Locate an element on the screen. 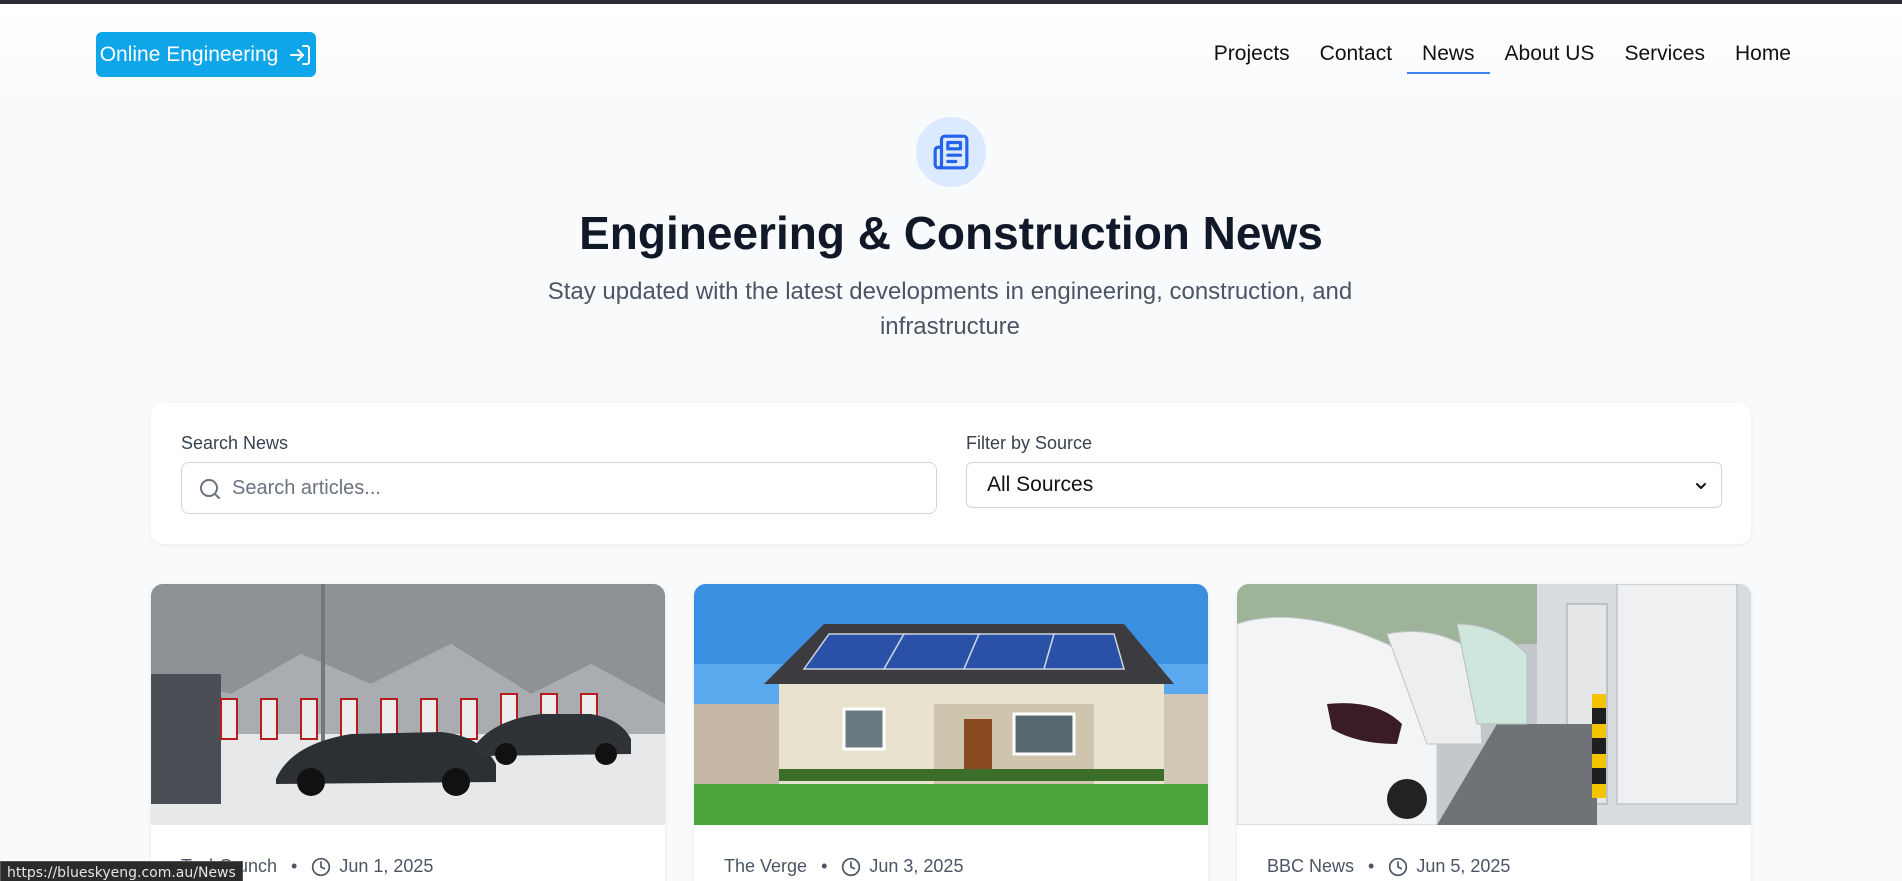  search-icon is located at coordinates (210, 489).